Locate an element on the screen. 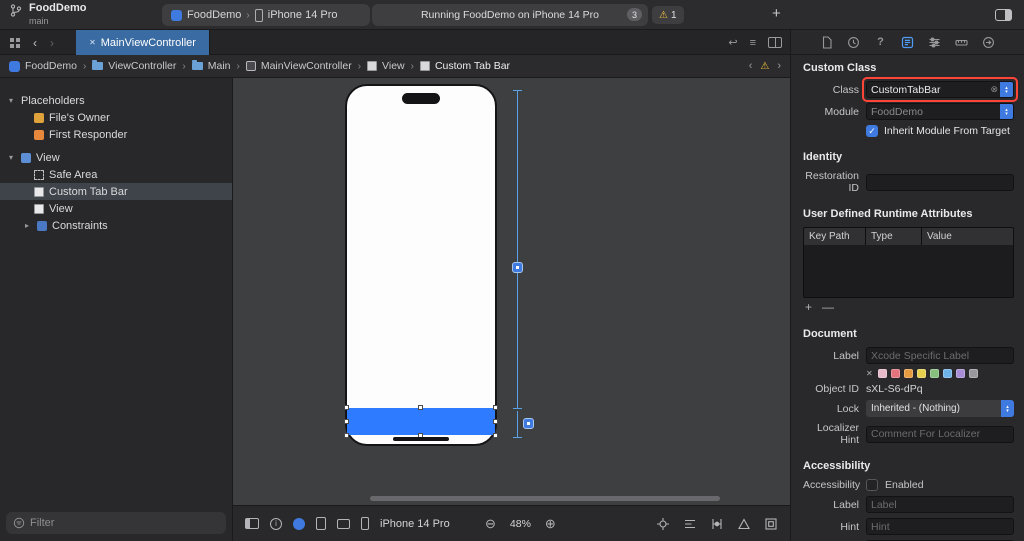 Image resolution: width=1024 pixels, height=541 pixels. tab-mainviewcontroller: ✕ MainViewController is located at coordinates (143, 42).